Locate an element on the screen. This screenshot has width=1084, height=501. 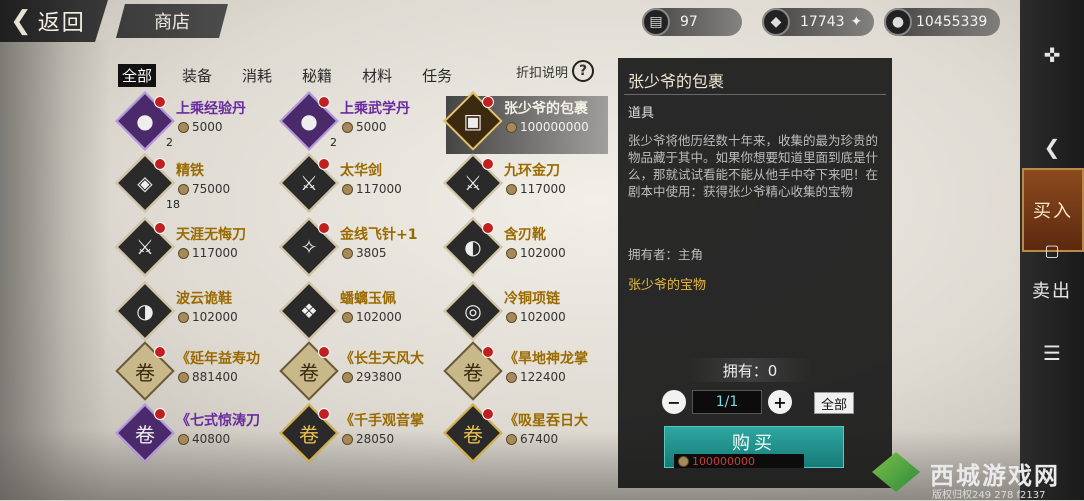
help-icon: ? is located at coordinates (583, 71).